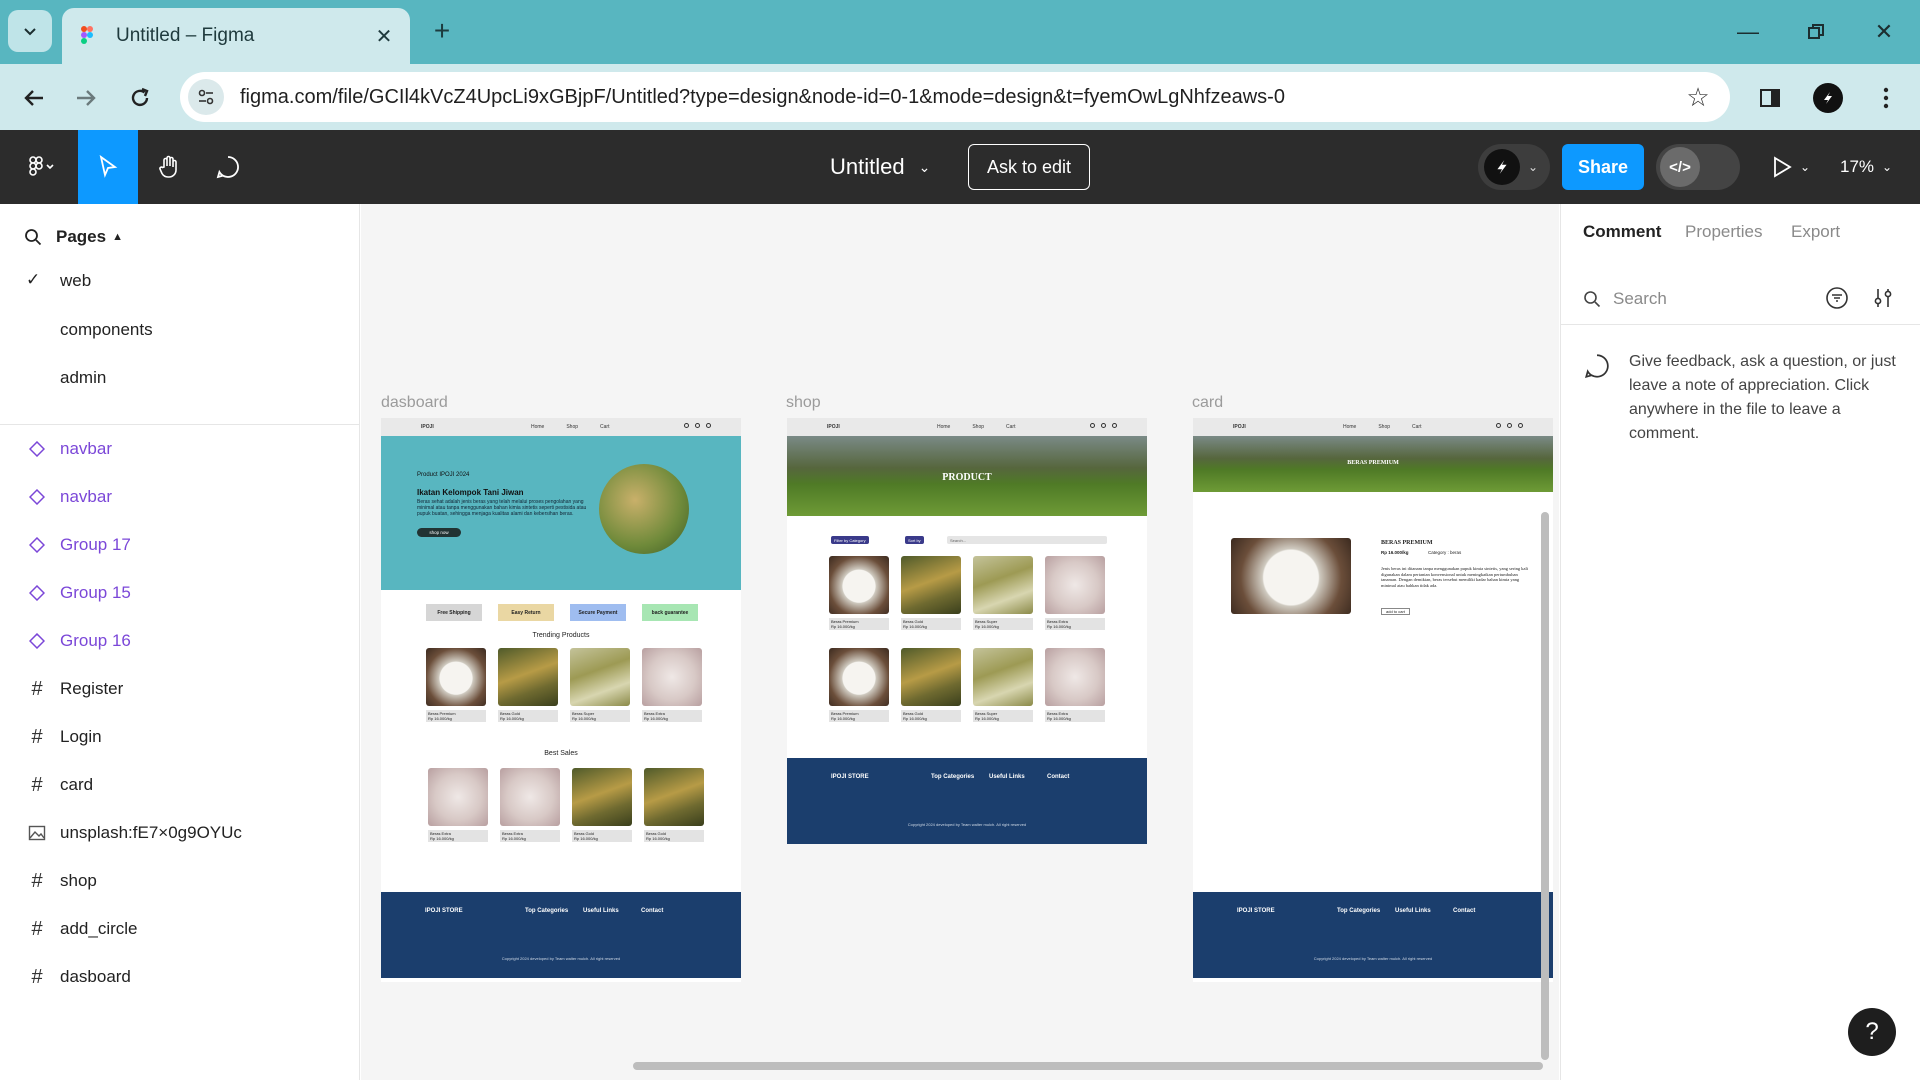 Image resolution: width=1920 pixels, height=1080 pixels. What do you see at coordinates (1872, 1032) in the screenshot?
I see `help-button: ?` at bounding box center [1872, 1032].